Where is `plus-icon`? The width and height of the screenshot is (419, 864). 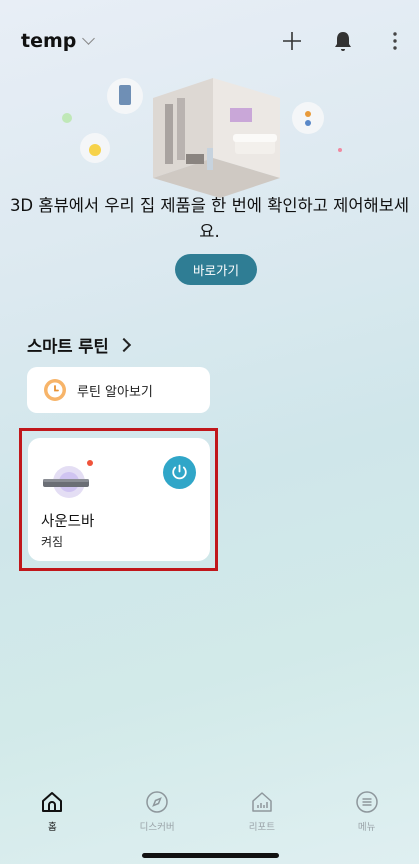 plus-icon is located at coordinates (292, 41).